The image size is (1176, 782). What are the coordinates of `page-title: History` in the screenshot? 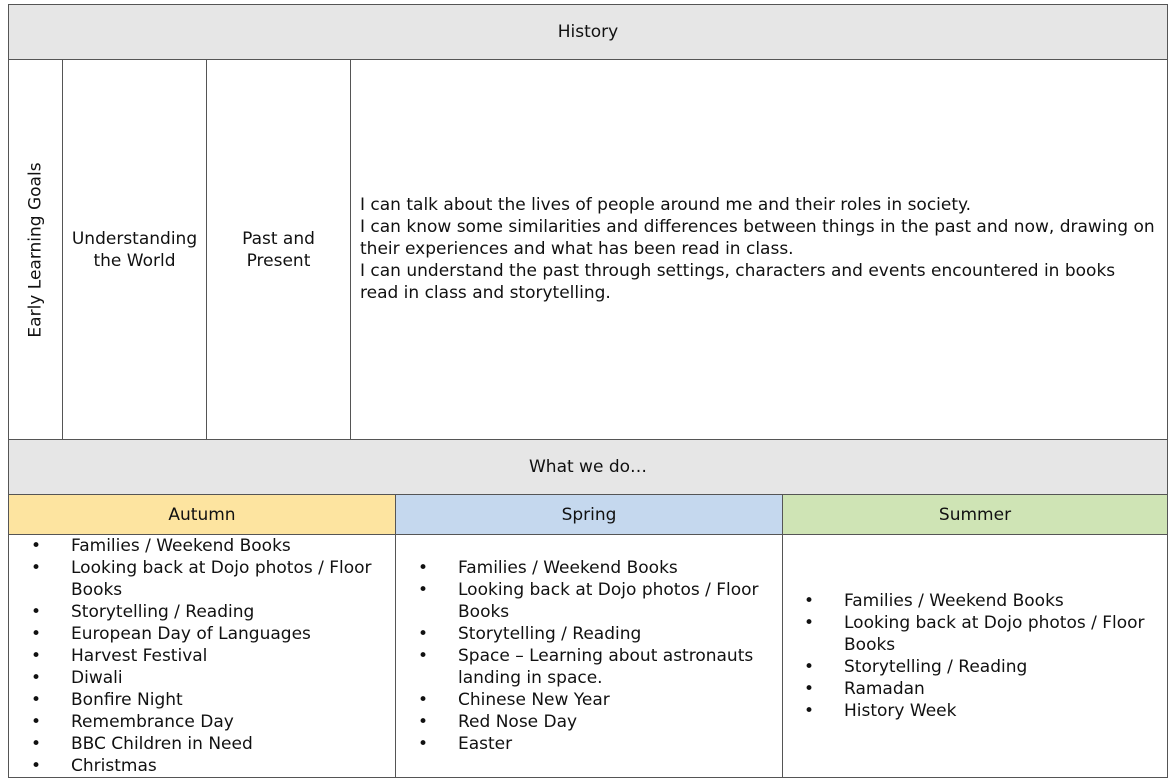 It's located at (588, 32).